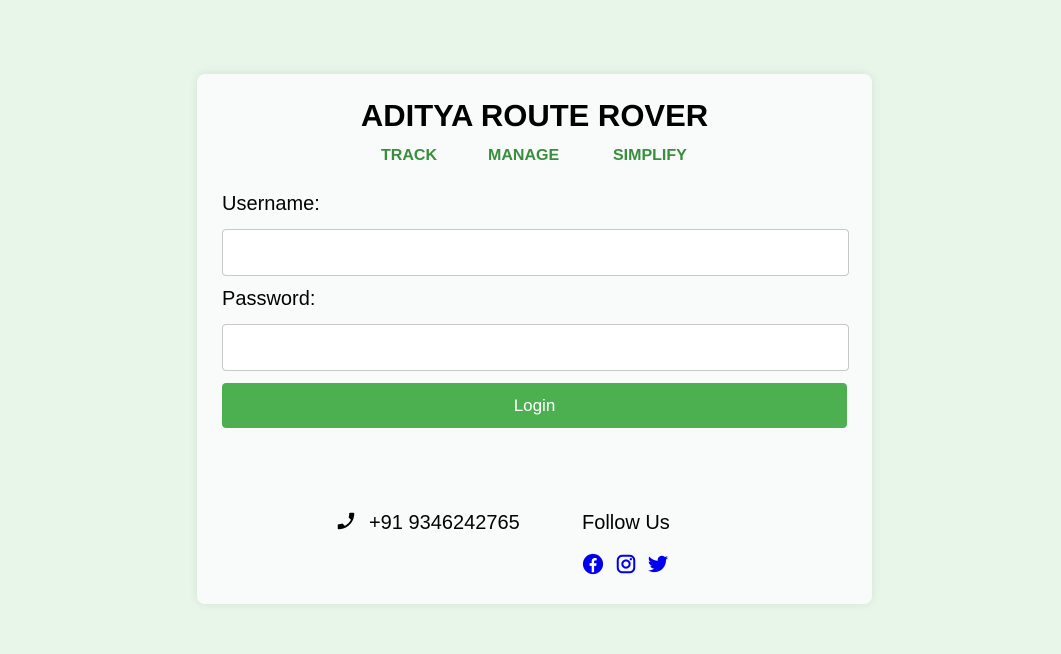 This screenshot has height=654, width=1061. Describe the element at coordinates (444, 523) in the screenshot. I see `phone-number: +91 9346242765` at that location.